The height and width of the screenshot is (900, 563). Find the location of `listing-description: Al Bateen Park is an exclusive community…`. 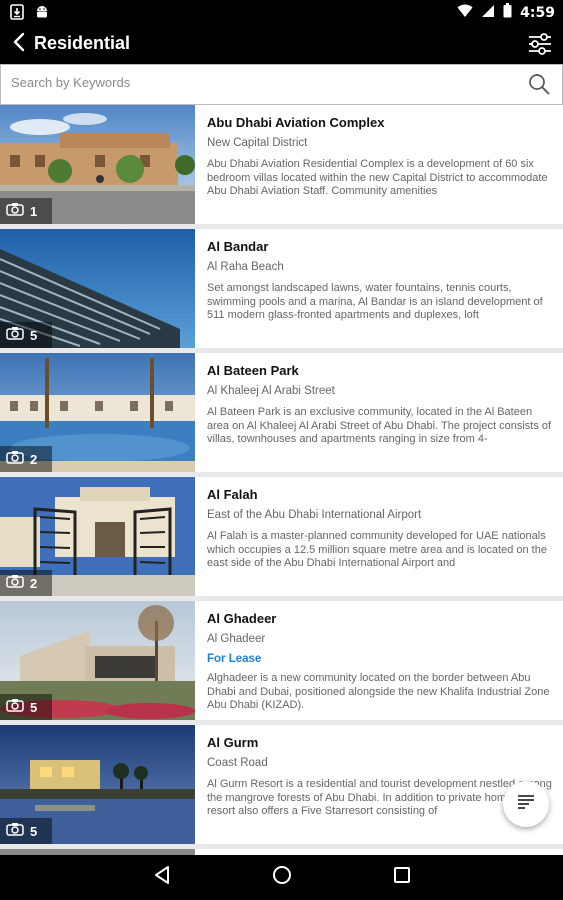

listing-description: Al Bateen Park is an exclusive community… is located at coordinates (379, 425).